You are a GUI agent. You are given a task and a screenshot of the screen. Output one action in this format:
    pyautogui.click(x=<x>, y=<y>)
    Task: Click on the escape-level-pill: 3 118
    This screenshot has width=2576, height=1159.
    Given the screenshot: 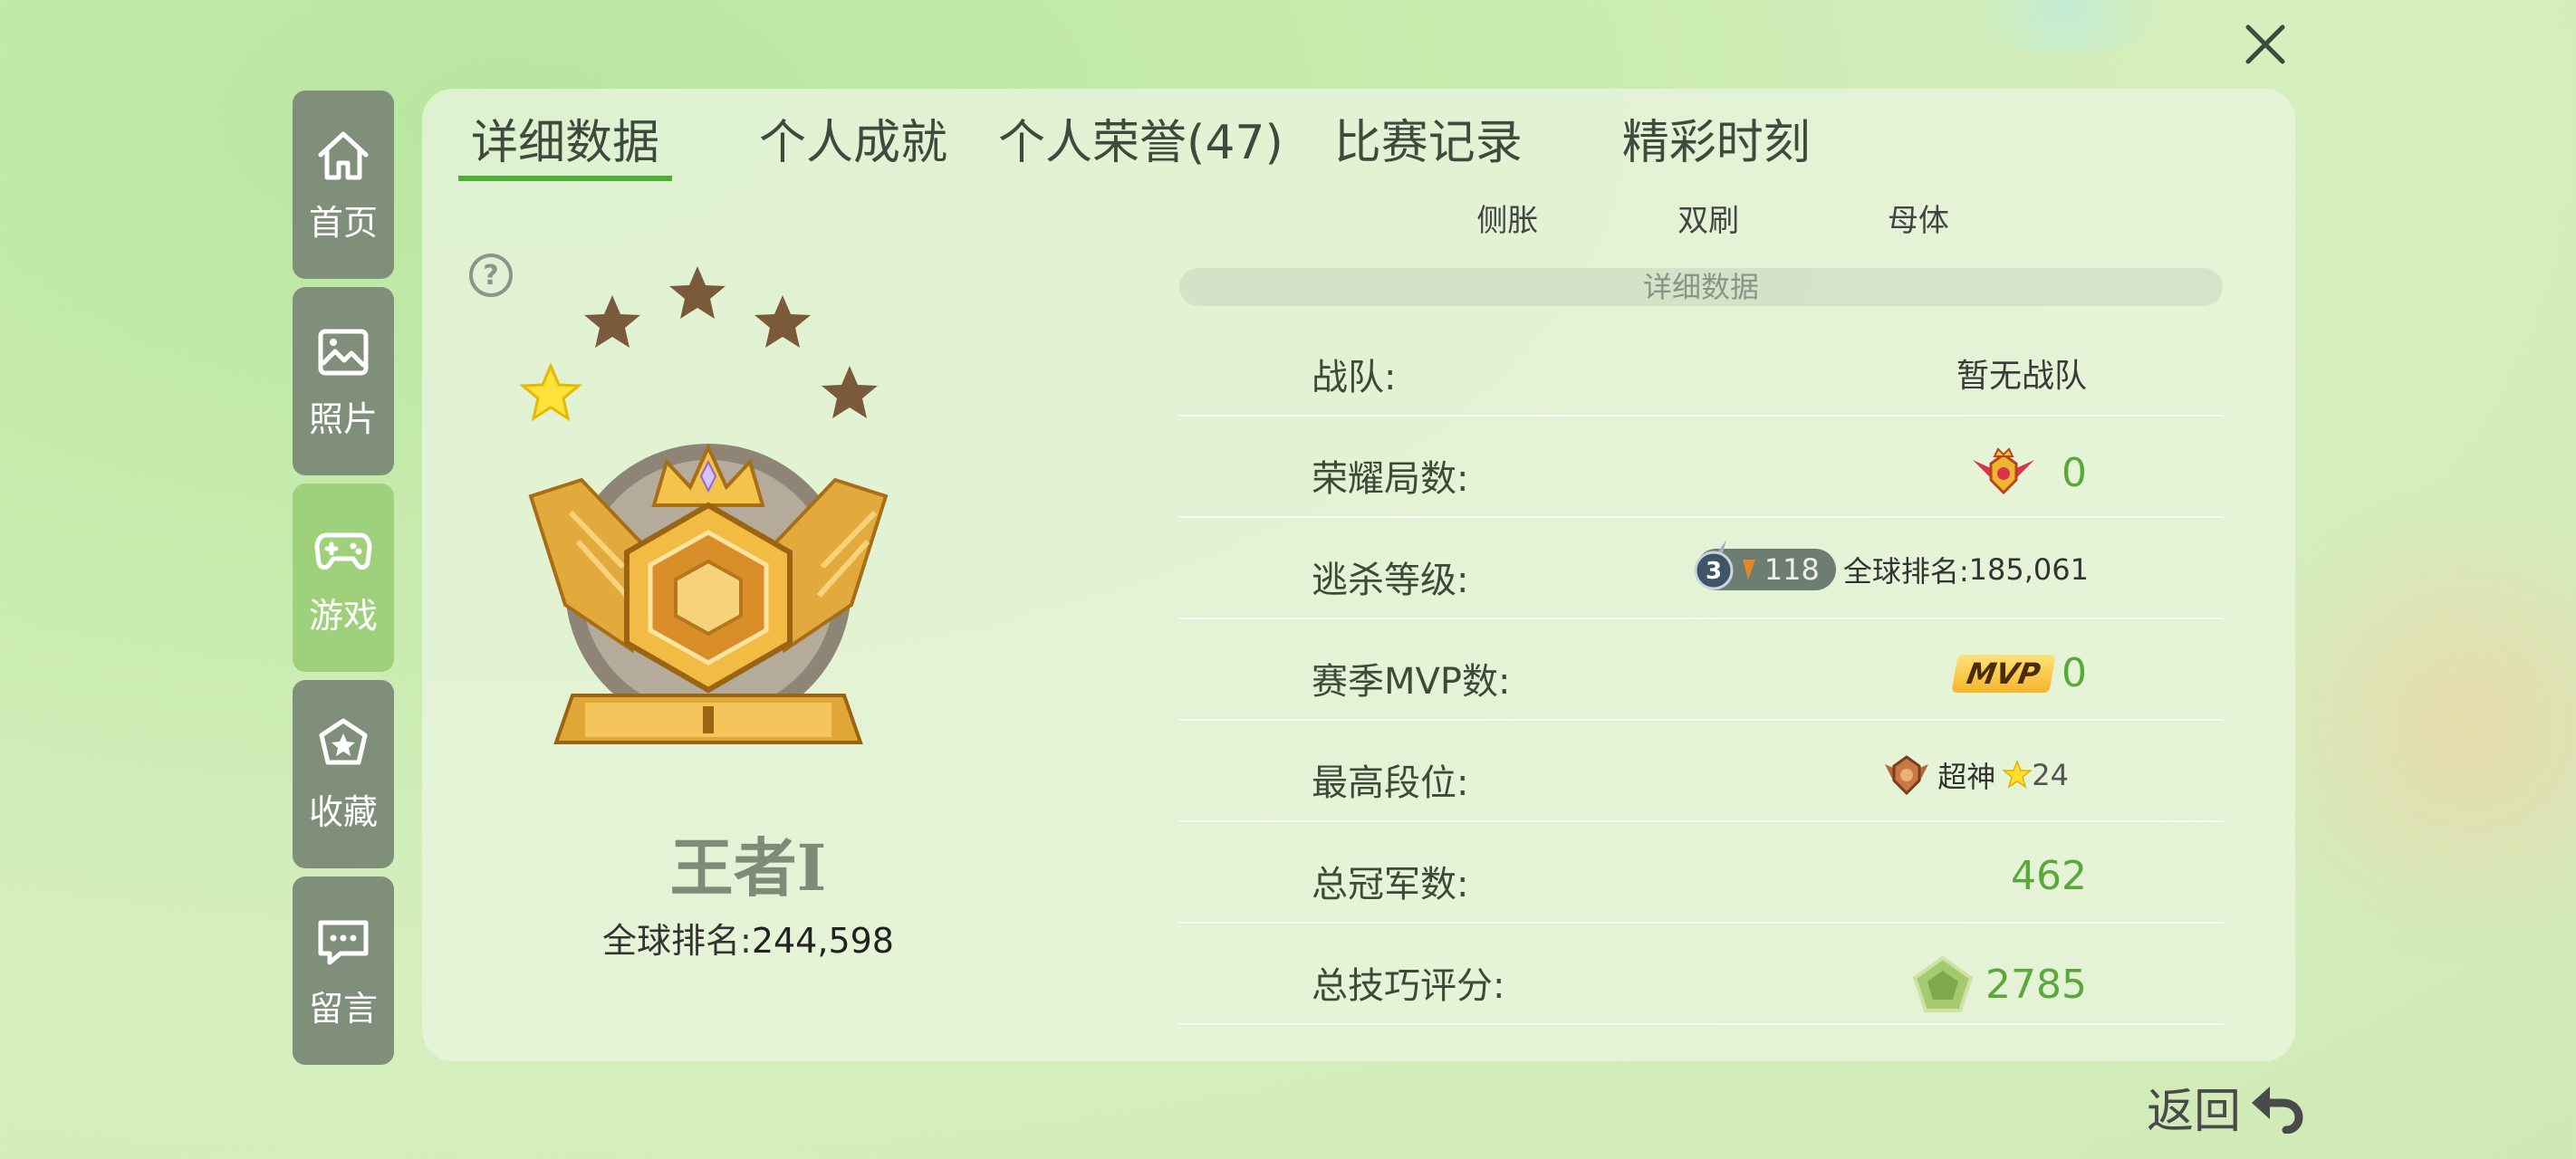 What is the action you would take?
    pyautogui.click(x=1765, y=565)
    